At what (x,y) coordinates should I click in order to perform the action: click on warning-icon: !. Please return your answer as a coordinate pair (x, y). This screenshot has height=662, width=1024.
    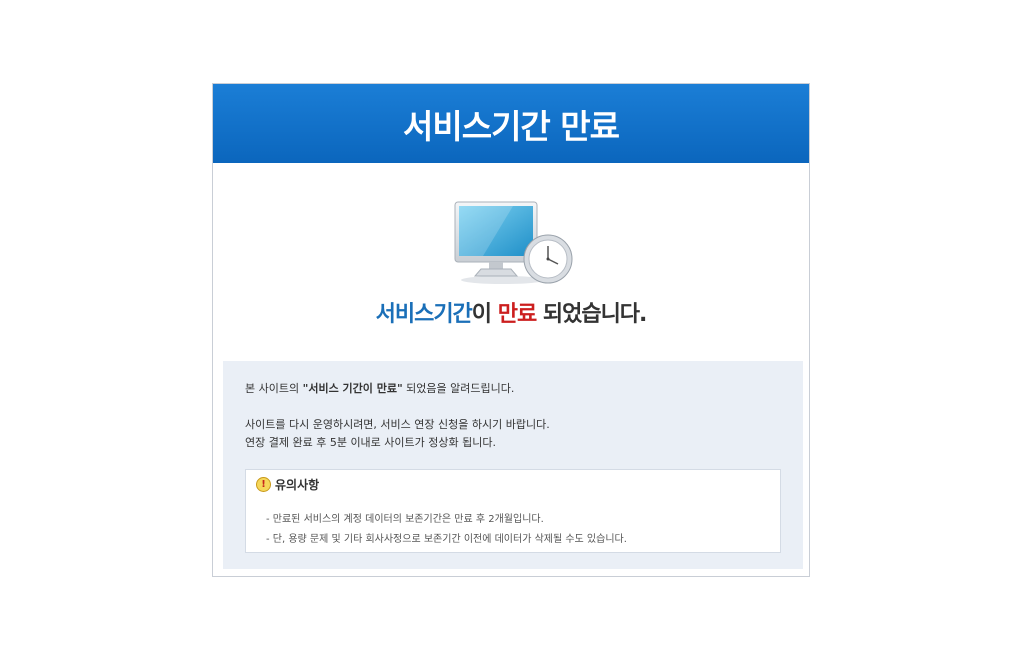
    Looking at the image, I should click on (263, 484).